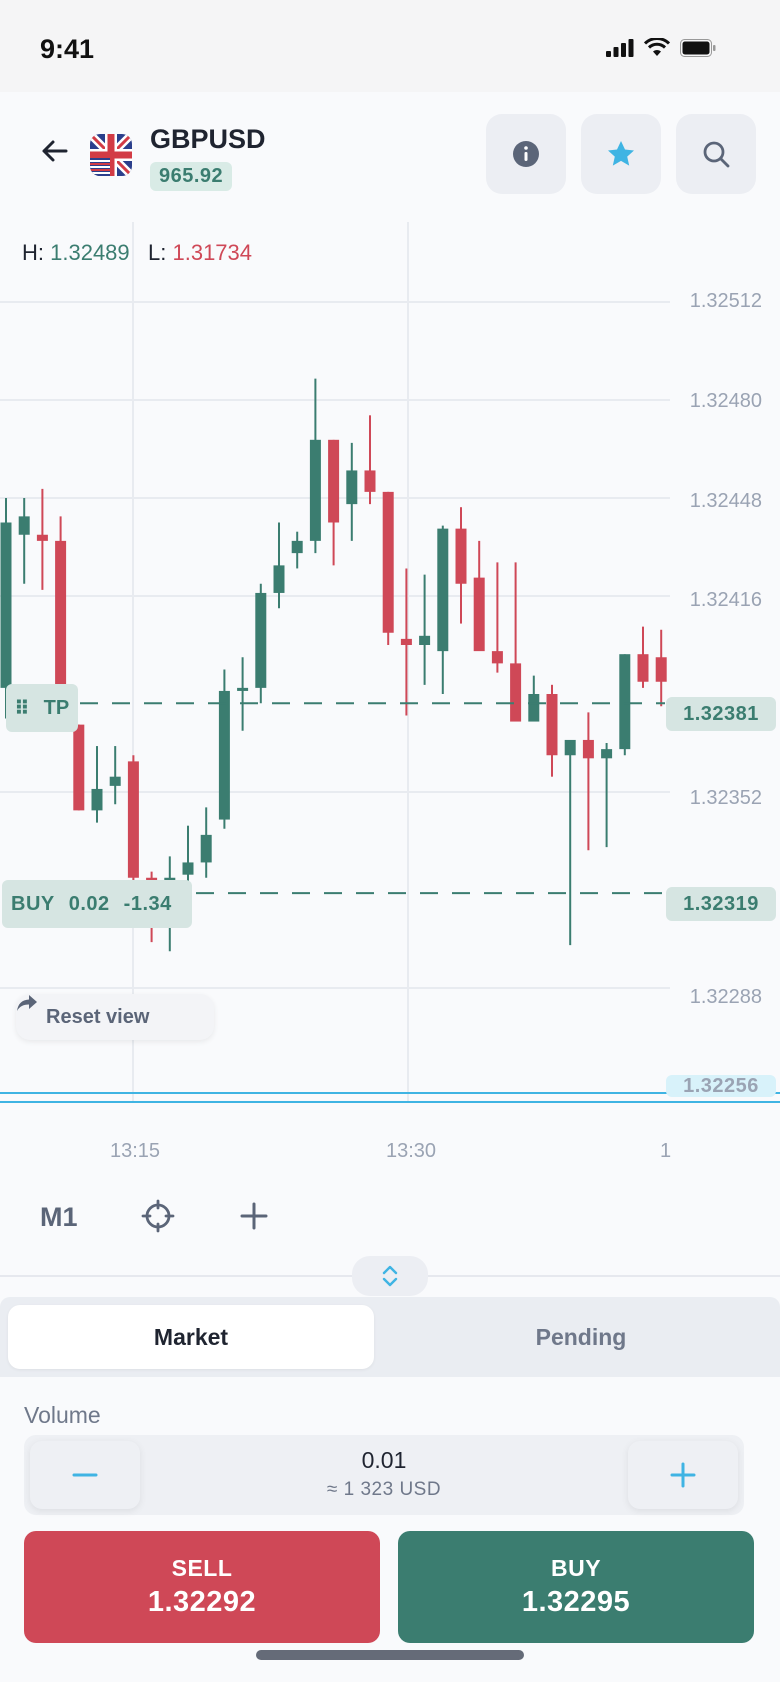  I want to click on star-icon, so click(621, 153).